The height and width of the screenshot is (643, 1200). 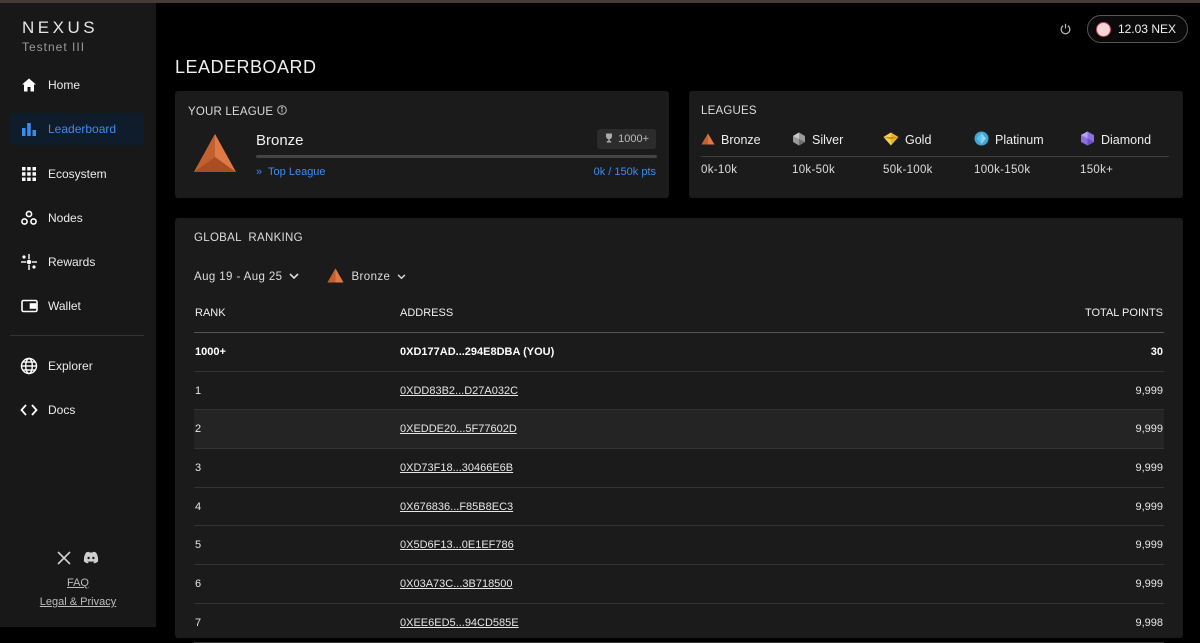 What do you see at coordinates (77, 306) in the screenshot?
I see `sidebar-item-wallet: Wallet` at bounding box center [77, 306].